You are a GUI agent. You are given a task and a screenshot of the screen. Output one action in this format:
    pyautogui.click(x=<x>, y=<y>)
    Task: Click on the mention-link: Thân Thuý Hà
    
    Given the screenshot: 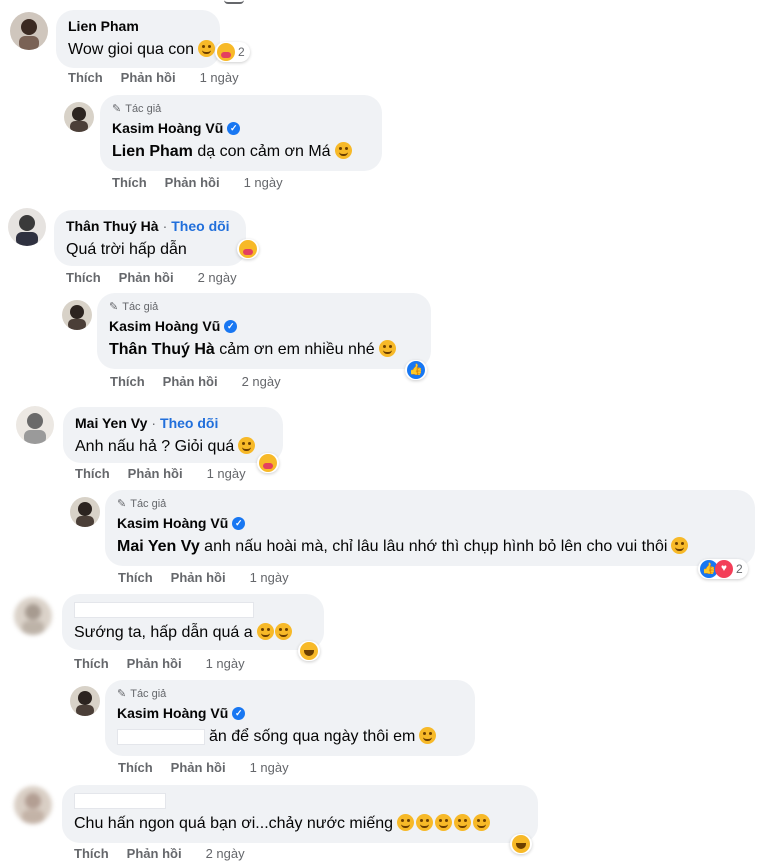 What is the action you would take?
    pyautogui.click(x=162, y=349)
    